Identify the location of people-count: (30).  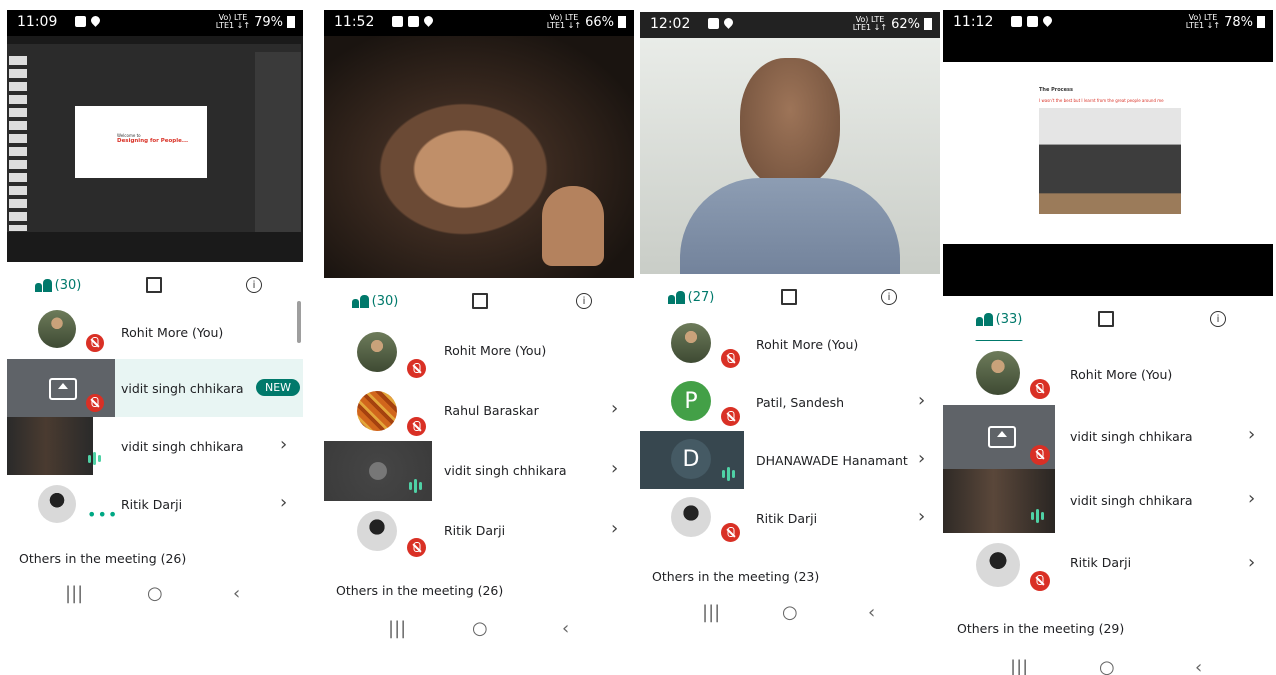
(385, 301).